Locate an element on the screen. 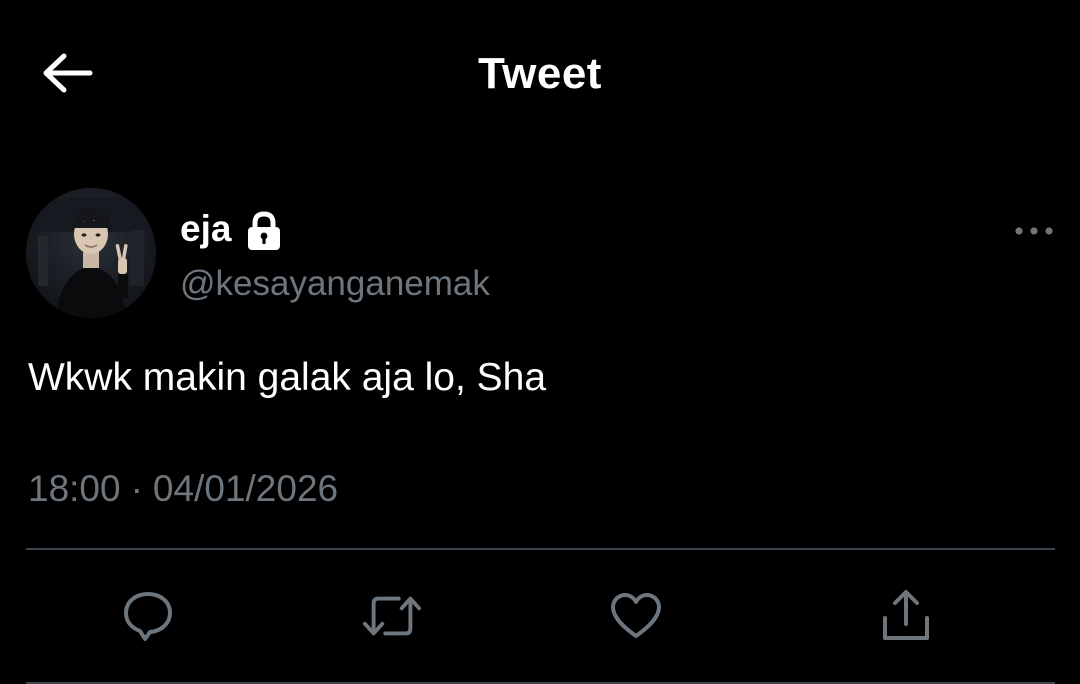 The height and width of the screenshot is (684, 1080). retweet-icon is located at coordinates (392, 616).